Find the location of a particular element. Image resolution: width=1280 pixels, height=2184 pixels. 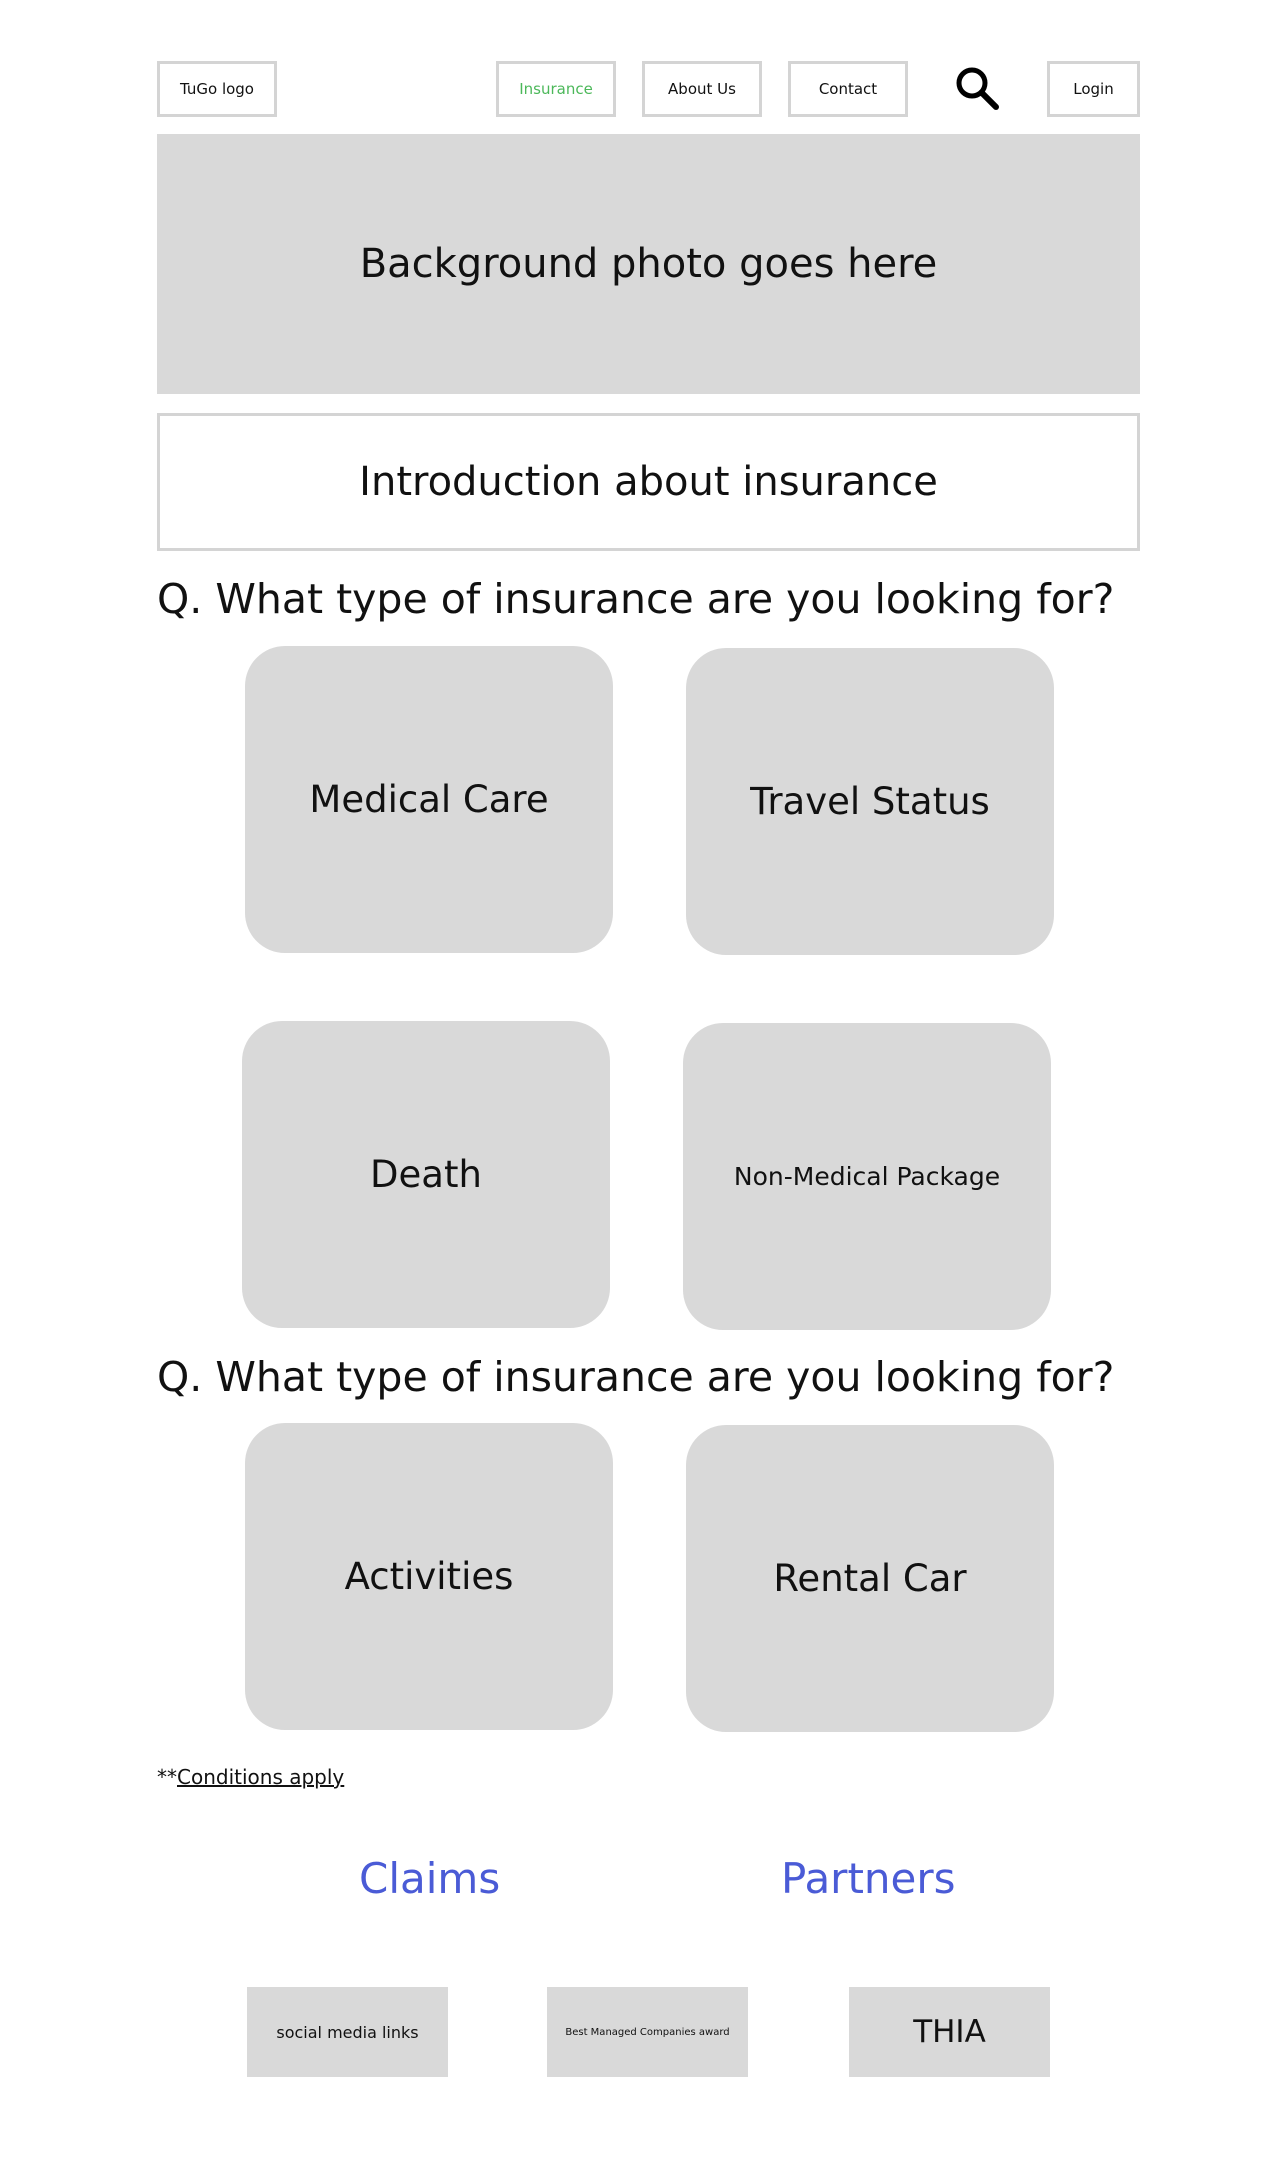

logo: TuGo logo is located at coordinates (217, 89).